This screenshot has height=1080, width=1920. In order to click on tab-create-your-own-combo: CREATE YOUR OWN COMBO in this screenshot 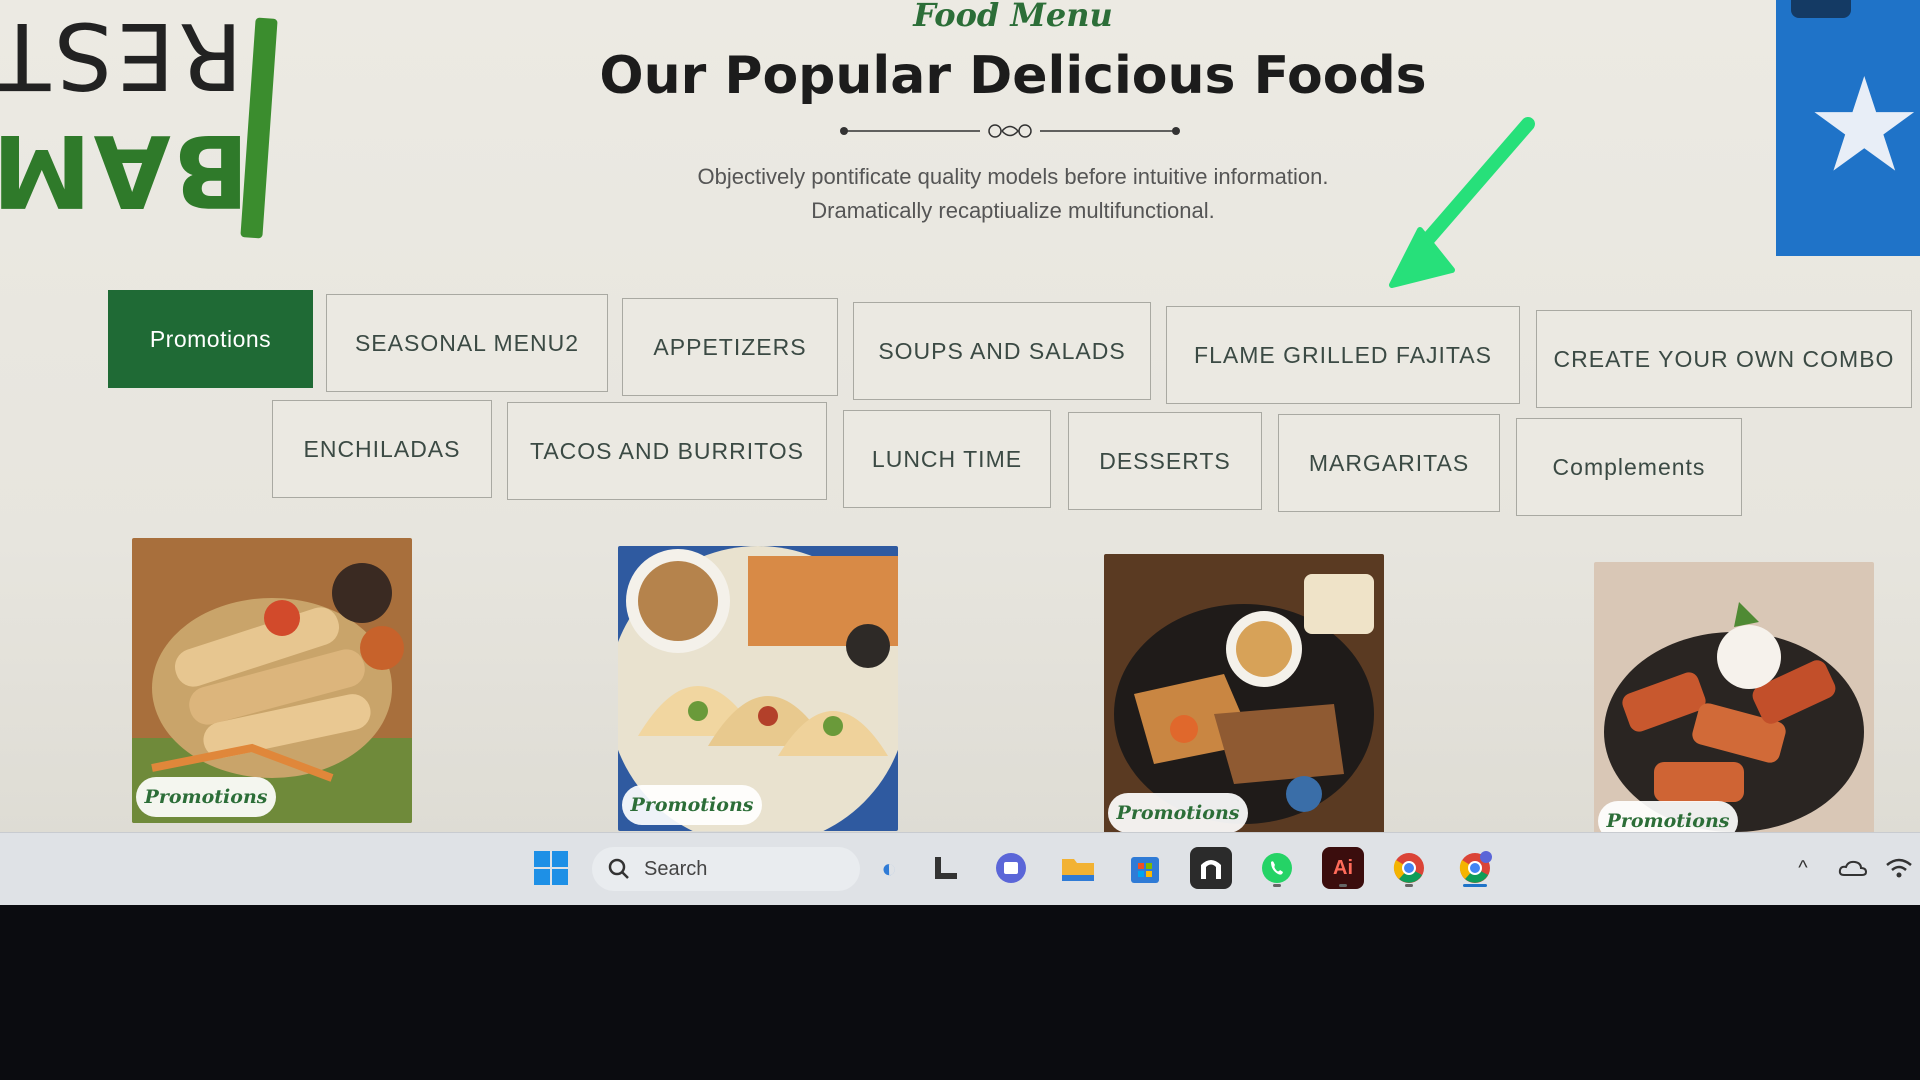, I will do `click(1724, 359)`.